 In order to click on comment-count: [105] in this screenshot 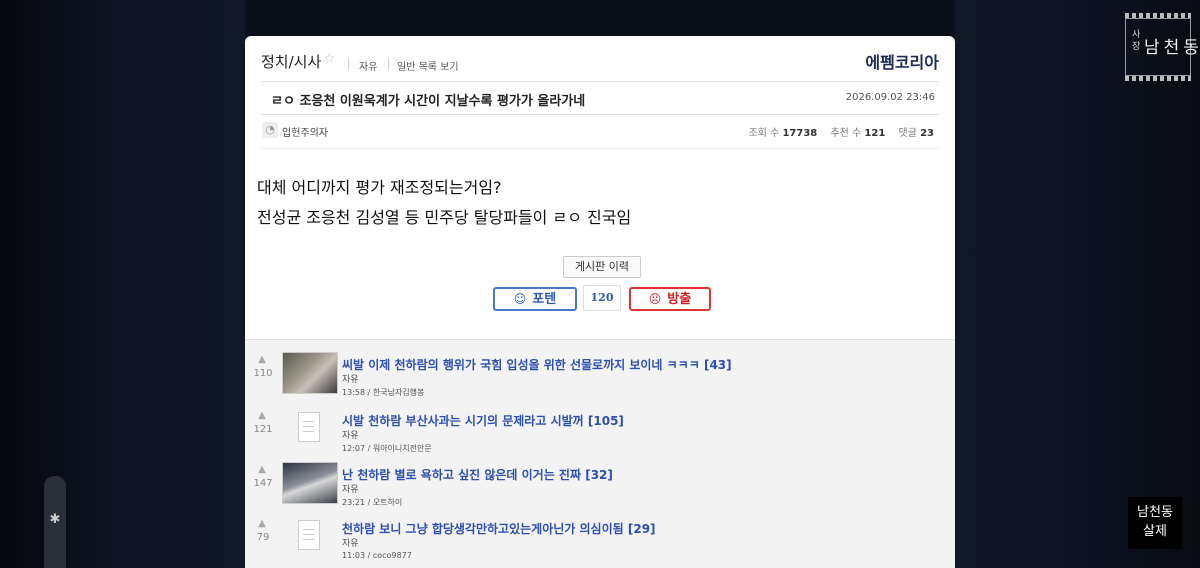, I will do `click(605, 421)`.